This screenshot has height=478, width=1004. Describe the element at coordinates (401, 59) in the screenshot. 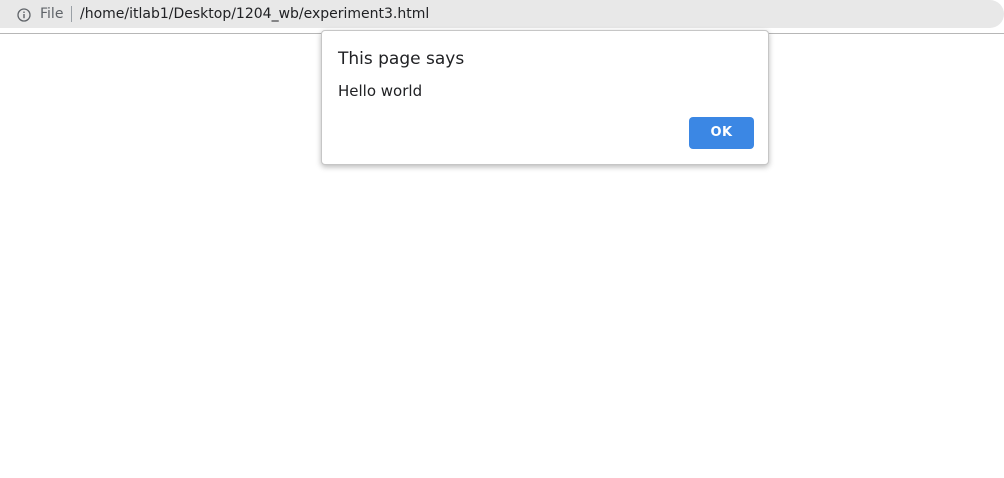

I see `dialog-title: This page says` at that location.